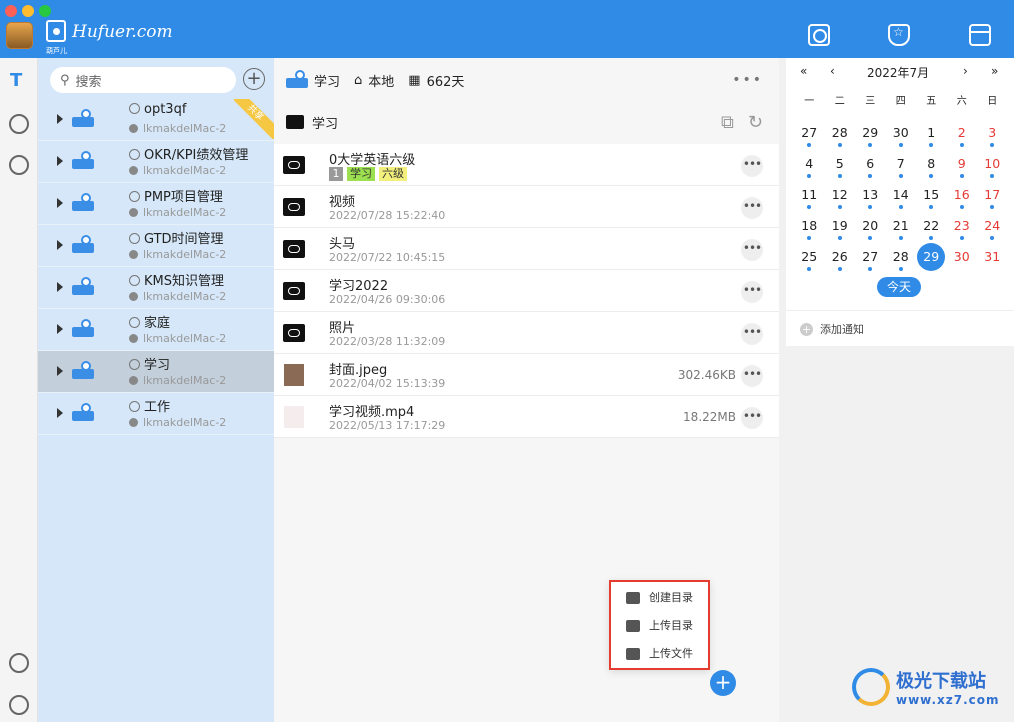 This screenshot has height=722, width=1014. What do you see at coordinates (361, 174) in the screenshot?
I see `tag: 学习` at bounding box center [361, 174].